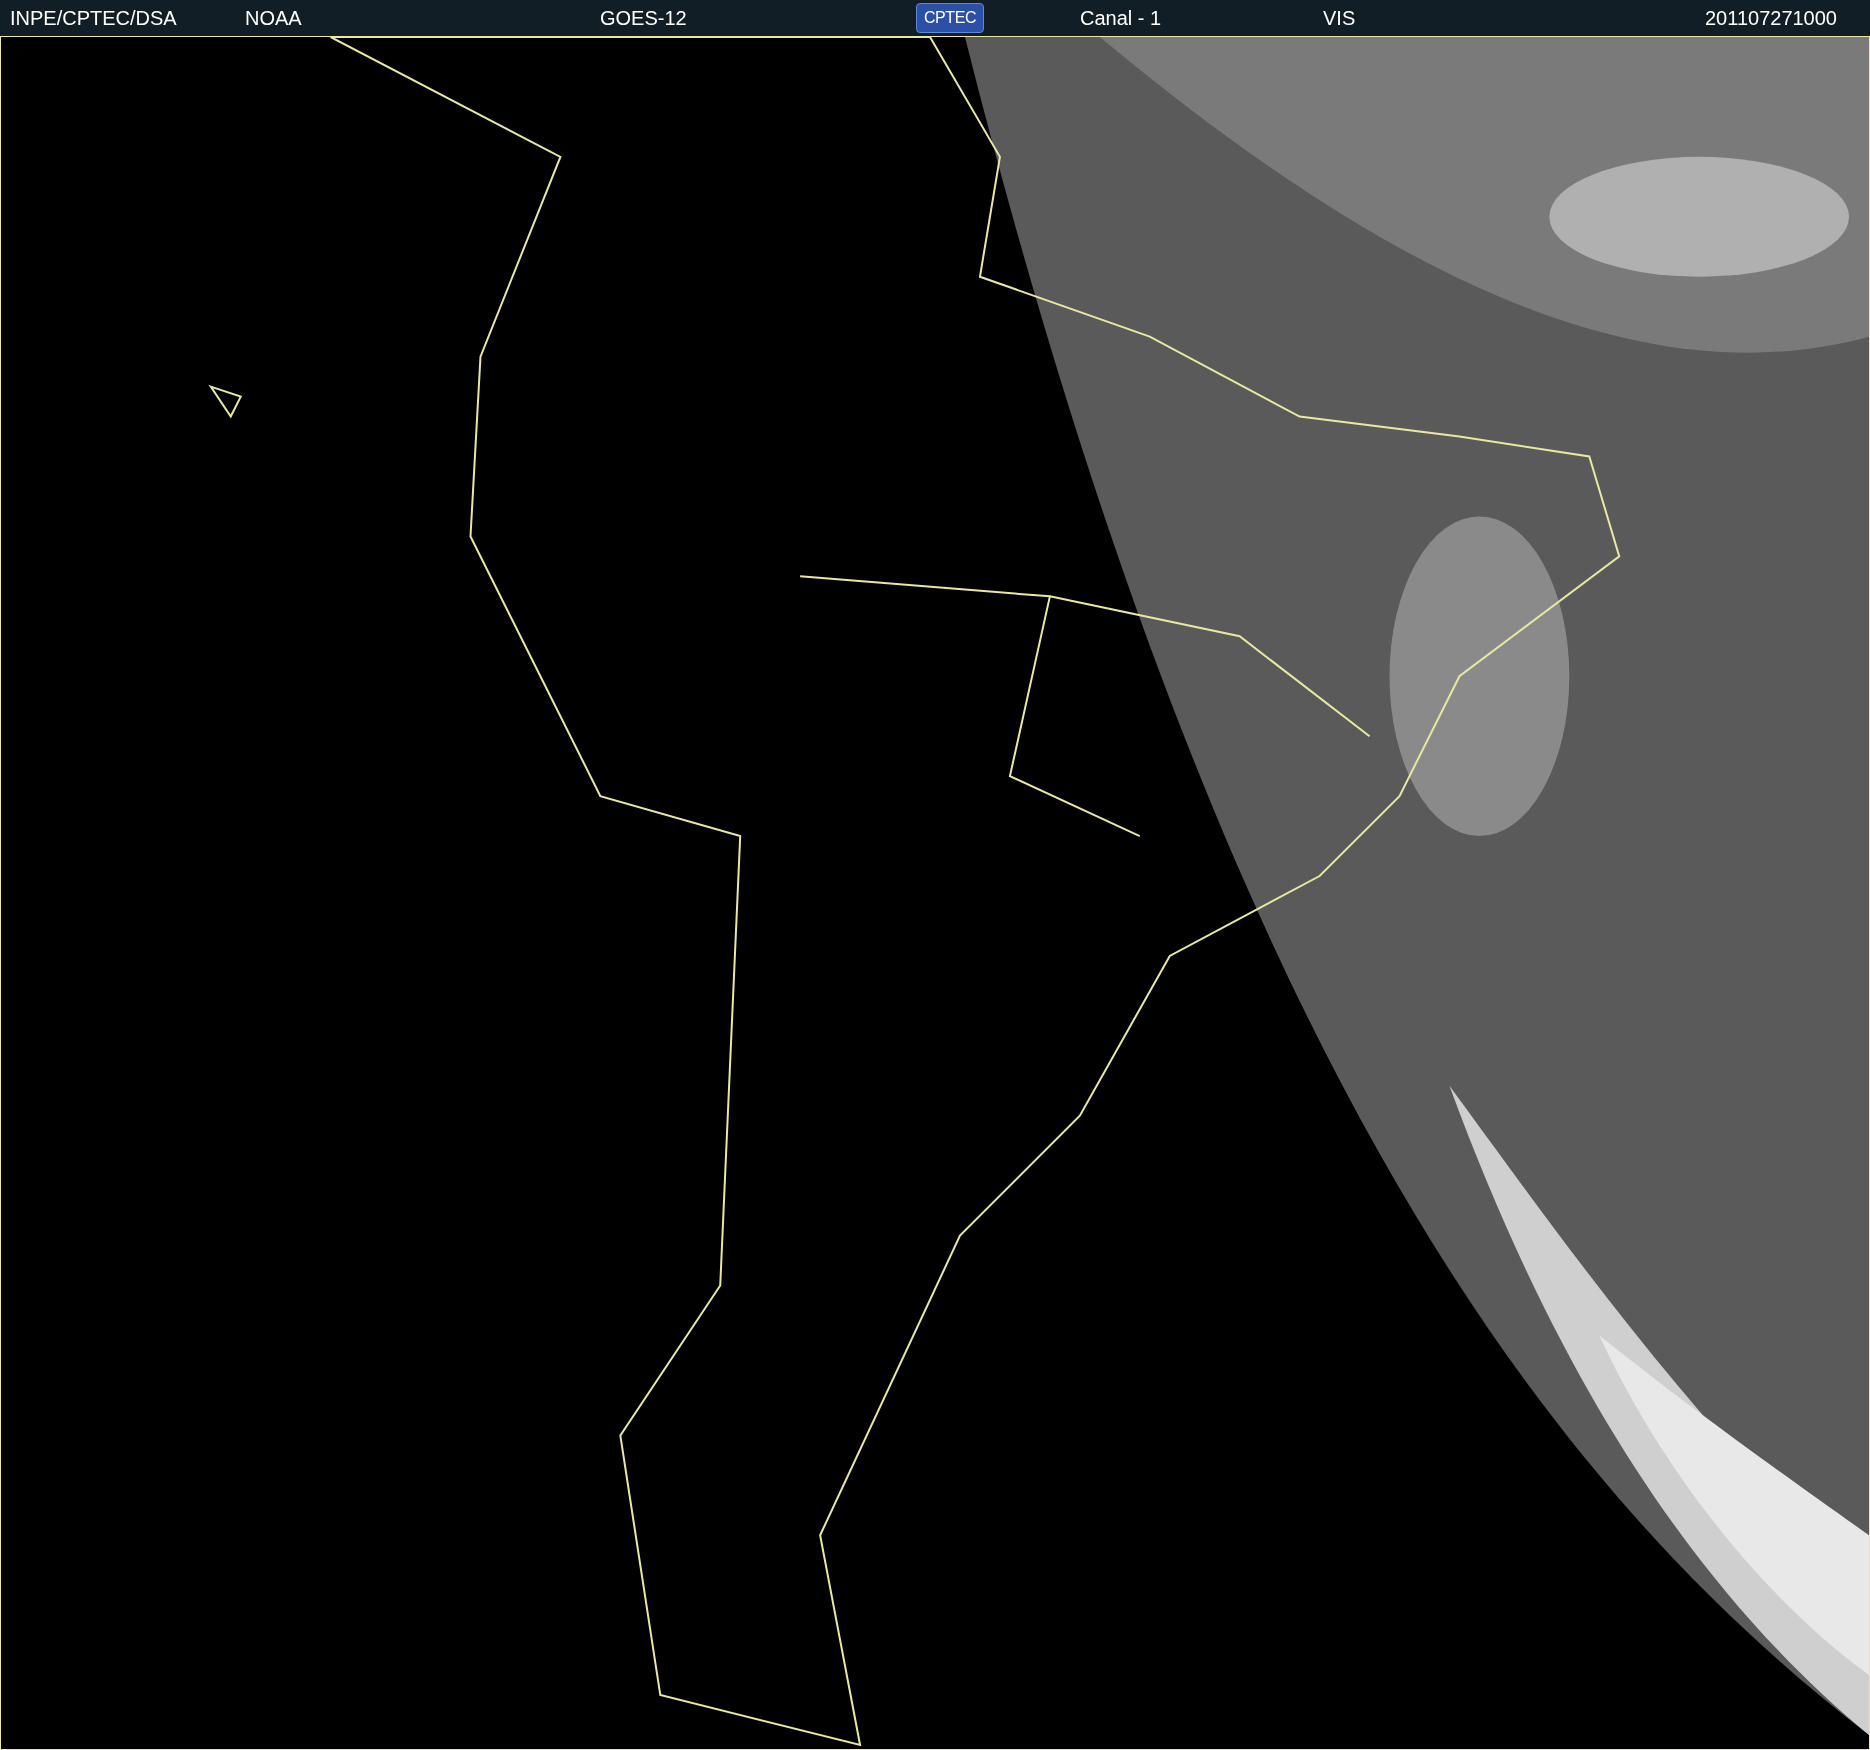  Describe the element at coordinates (1121, 18) in the screenshot. I see `header-label: Canal - 1` at that location.